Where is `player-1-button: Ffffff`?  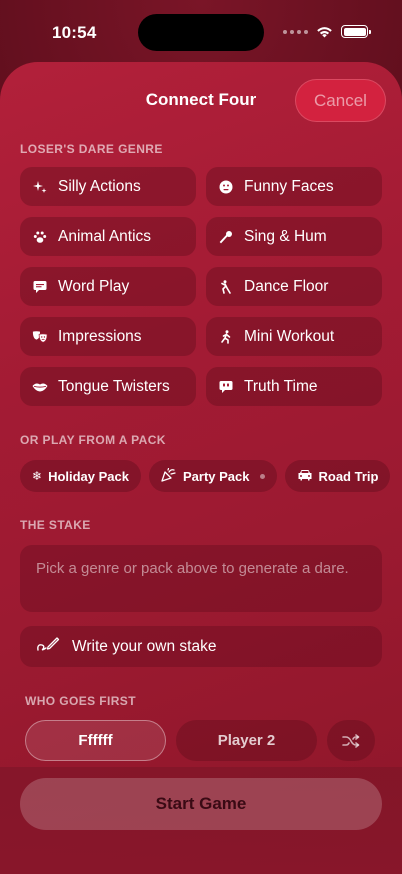 player-1-button: Ffffff is located at coordinates (95, 740).